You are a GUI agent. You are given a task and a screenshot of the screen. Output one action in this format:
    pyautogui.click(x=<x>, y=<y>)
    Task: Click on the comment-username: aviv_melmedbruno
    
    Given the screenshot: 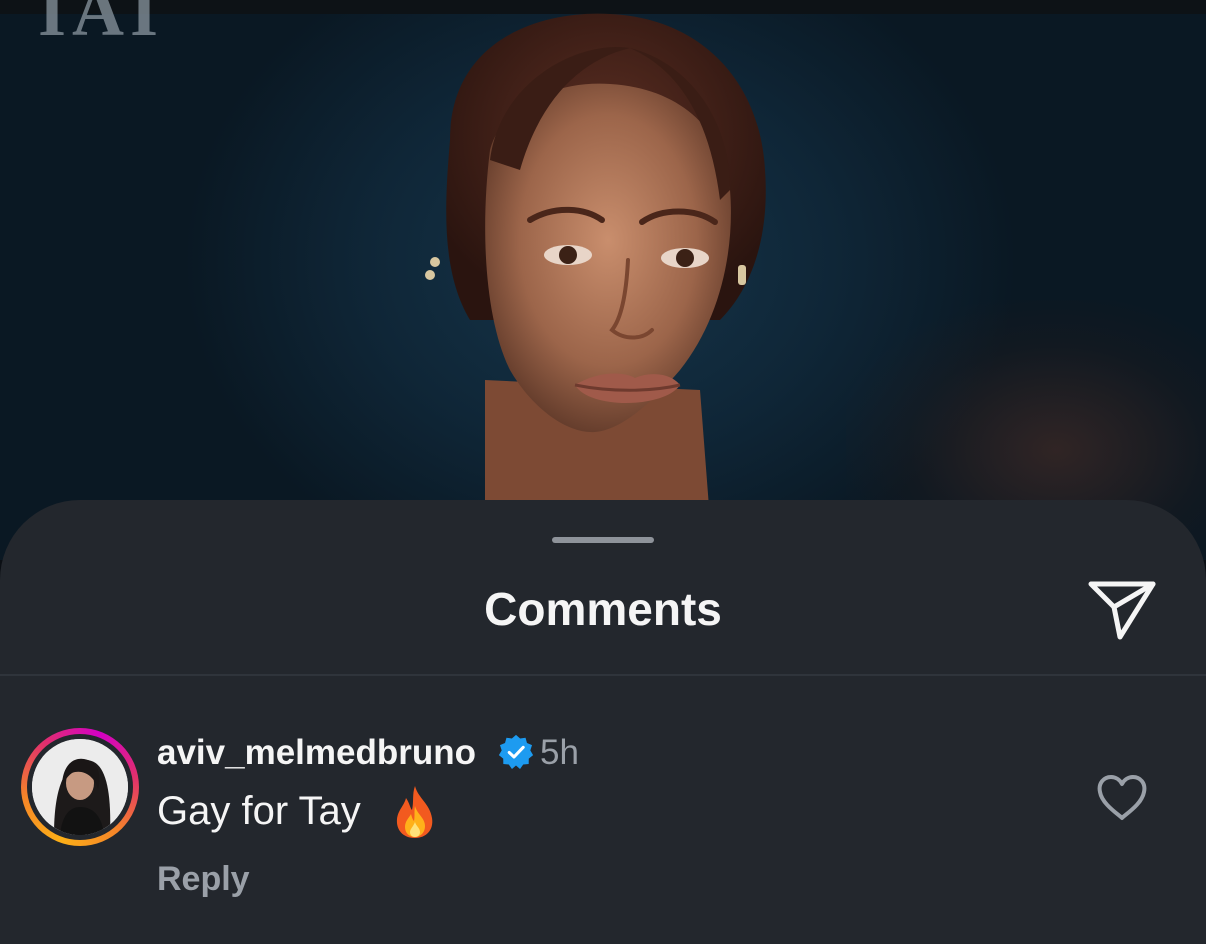 What is the action you would take?
    pyautogui.click(x=316, y=753)
    